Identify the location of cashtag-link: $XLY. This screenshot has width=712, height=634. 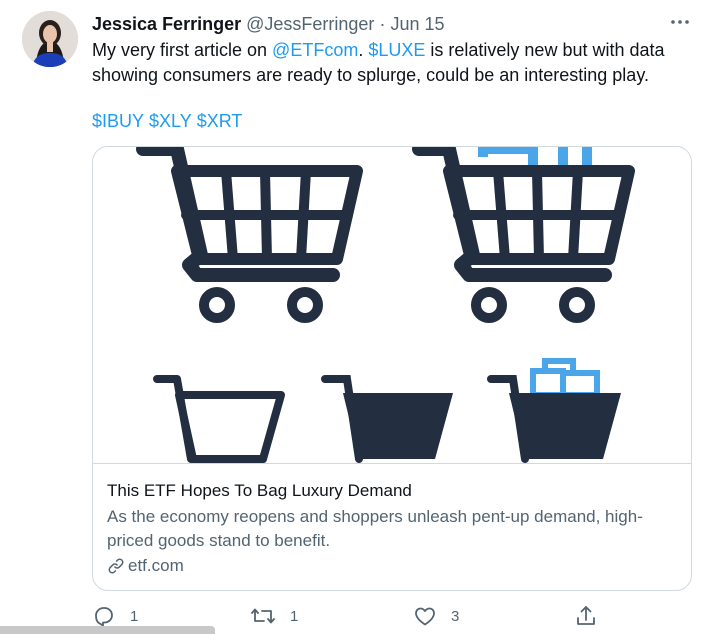
(170, 121).